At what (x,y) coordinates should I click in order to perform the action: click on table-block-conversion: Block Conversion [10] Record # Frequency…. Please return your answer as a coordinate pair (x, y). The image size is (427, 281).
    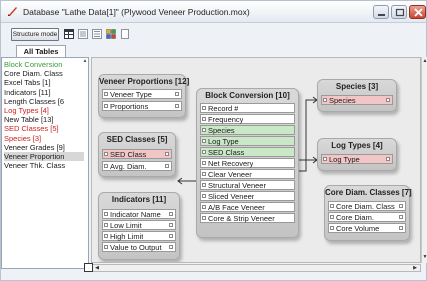
    Looking at the image, I should click on (247, 163).